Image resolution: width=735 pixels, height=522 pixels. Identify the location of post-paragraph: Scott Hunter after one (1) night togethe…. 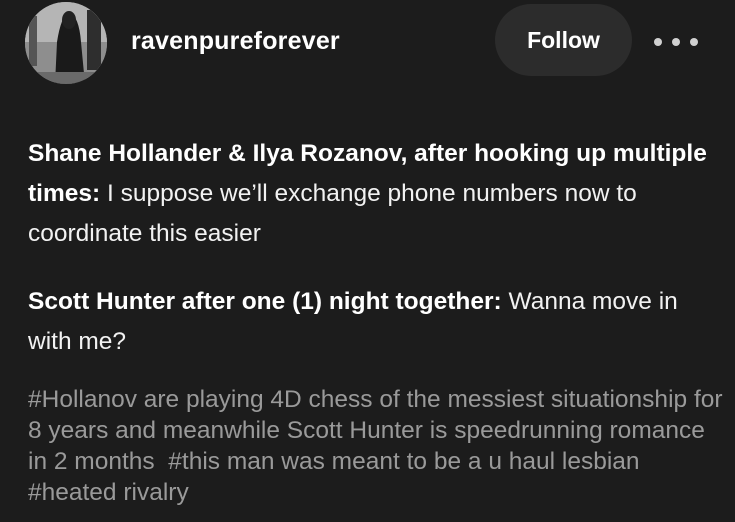
(368, 322).